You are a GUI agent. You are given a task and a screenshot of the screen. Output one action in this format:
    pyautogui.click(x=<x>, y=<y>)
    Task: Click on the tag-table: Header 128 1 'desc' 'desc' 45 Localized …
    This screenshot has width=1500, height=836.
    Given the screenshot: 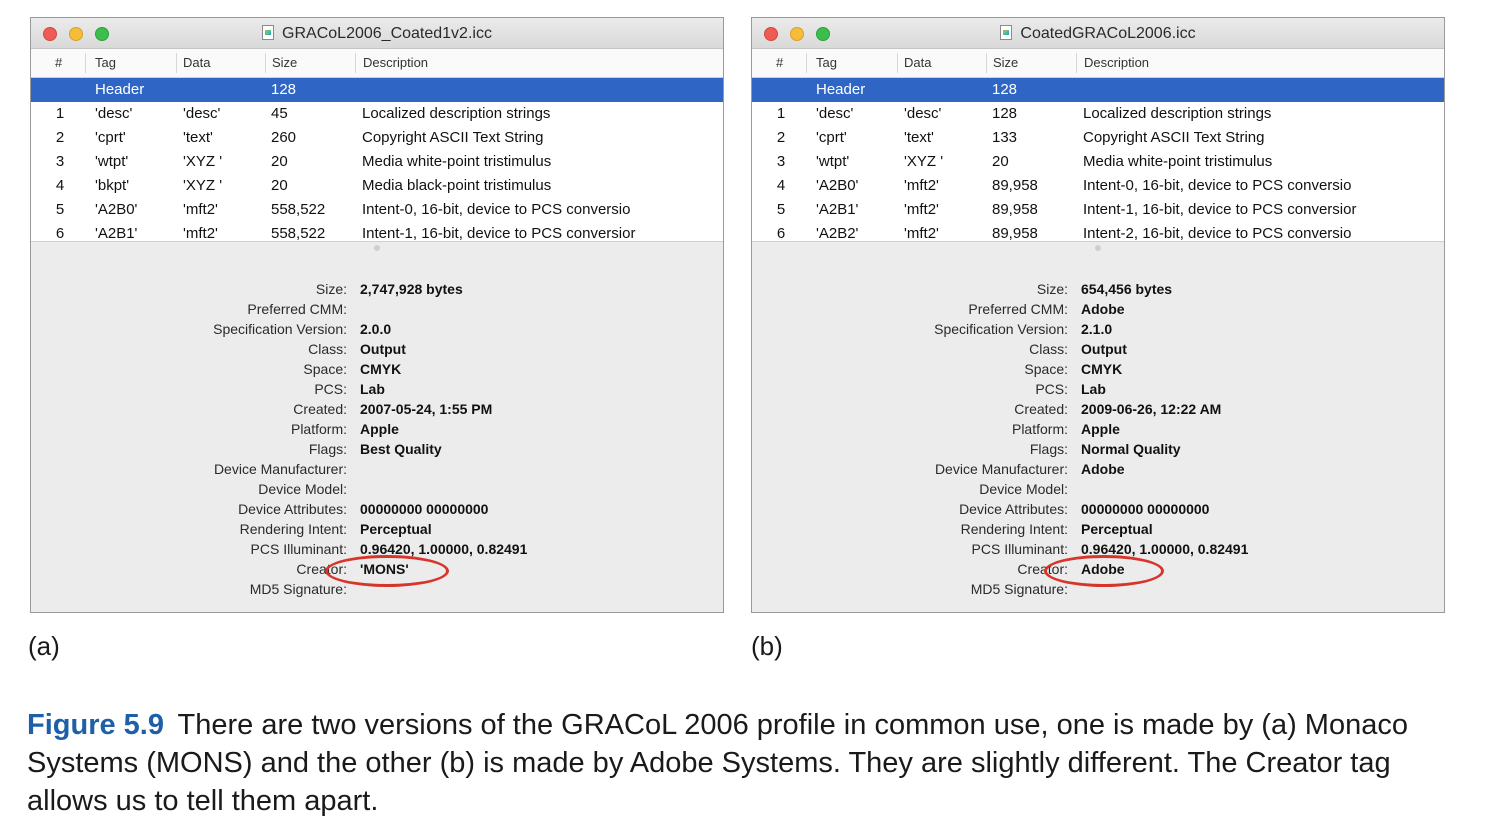 What is the action you would take?
    pyautogui.click(x=377, y=159)
    